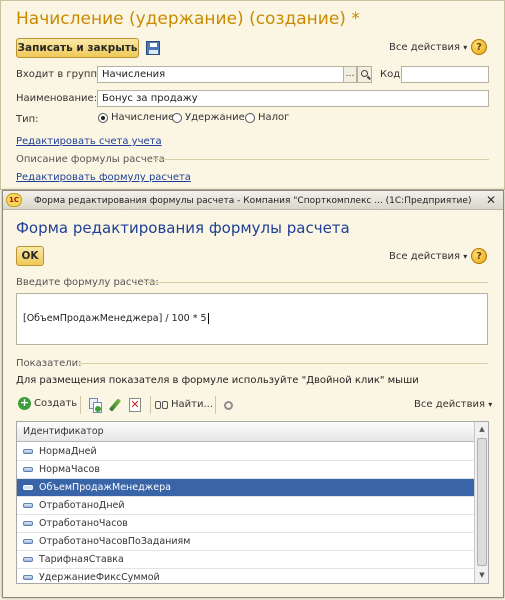  Describe the element at coordinates (153, 48) in the screenshot. I see `floppy-icon` at that location.